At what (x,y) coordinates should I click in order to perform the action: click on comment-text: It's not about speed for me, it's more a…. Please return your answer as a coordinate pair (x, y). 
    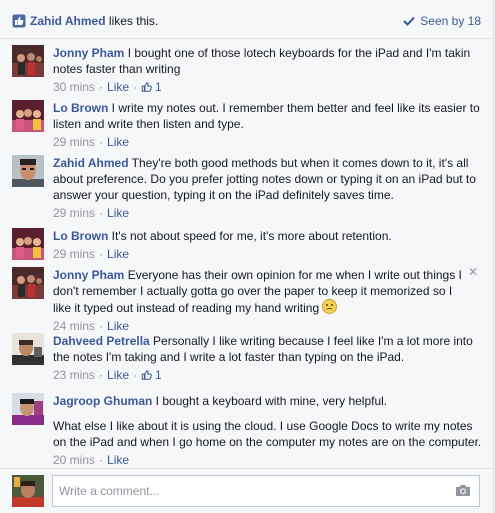
    Looking at the image, I should click on (250, 236).